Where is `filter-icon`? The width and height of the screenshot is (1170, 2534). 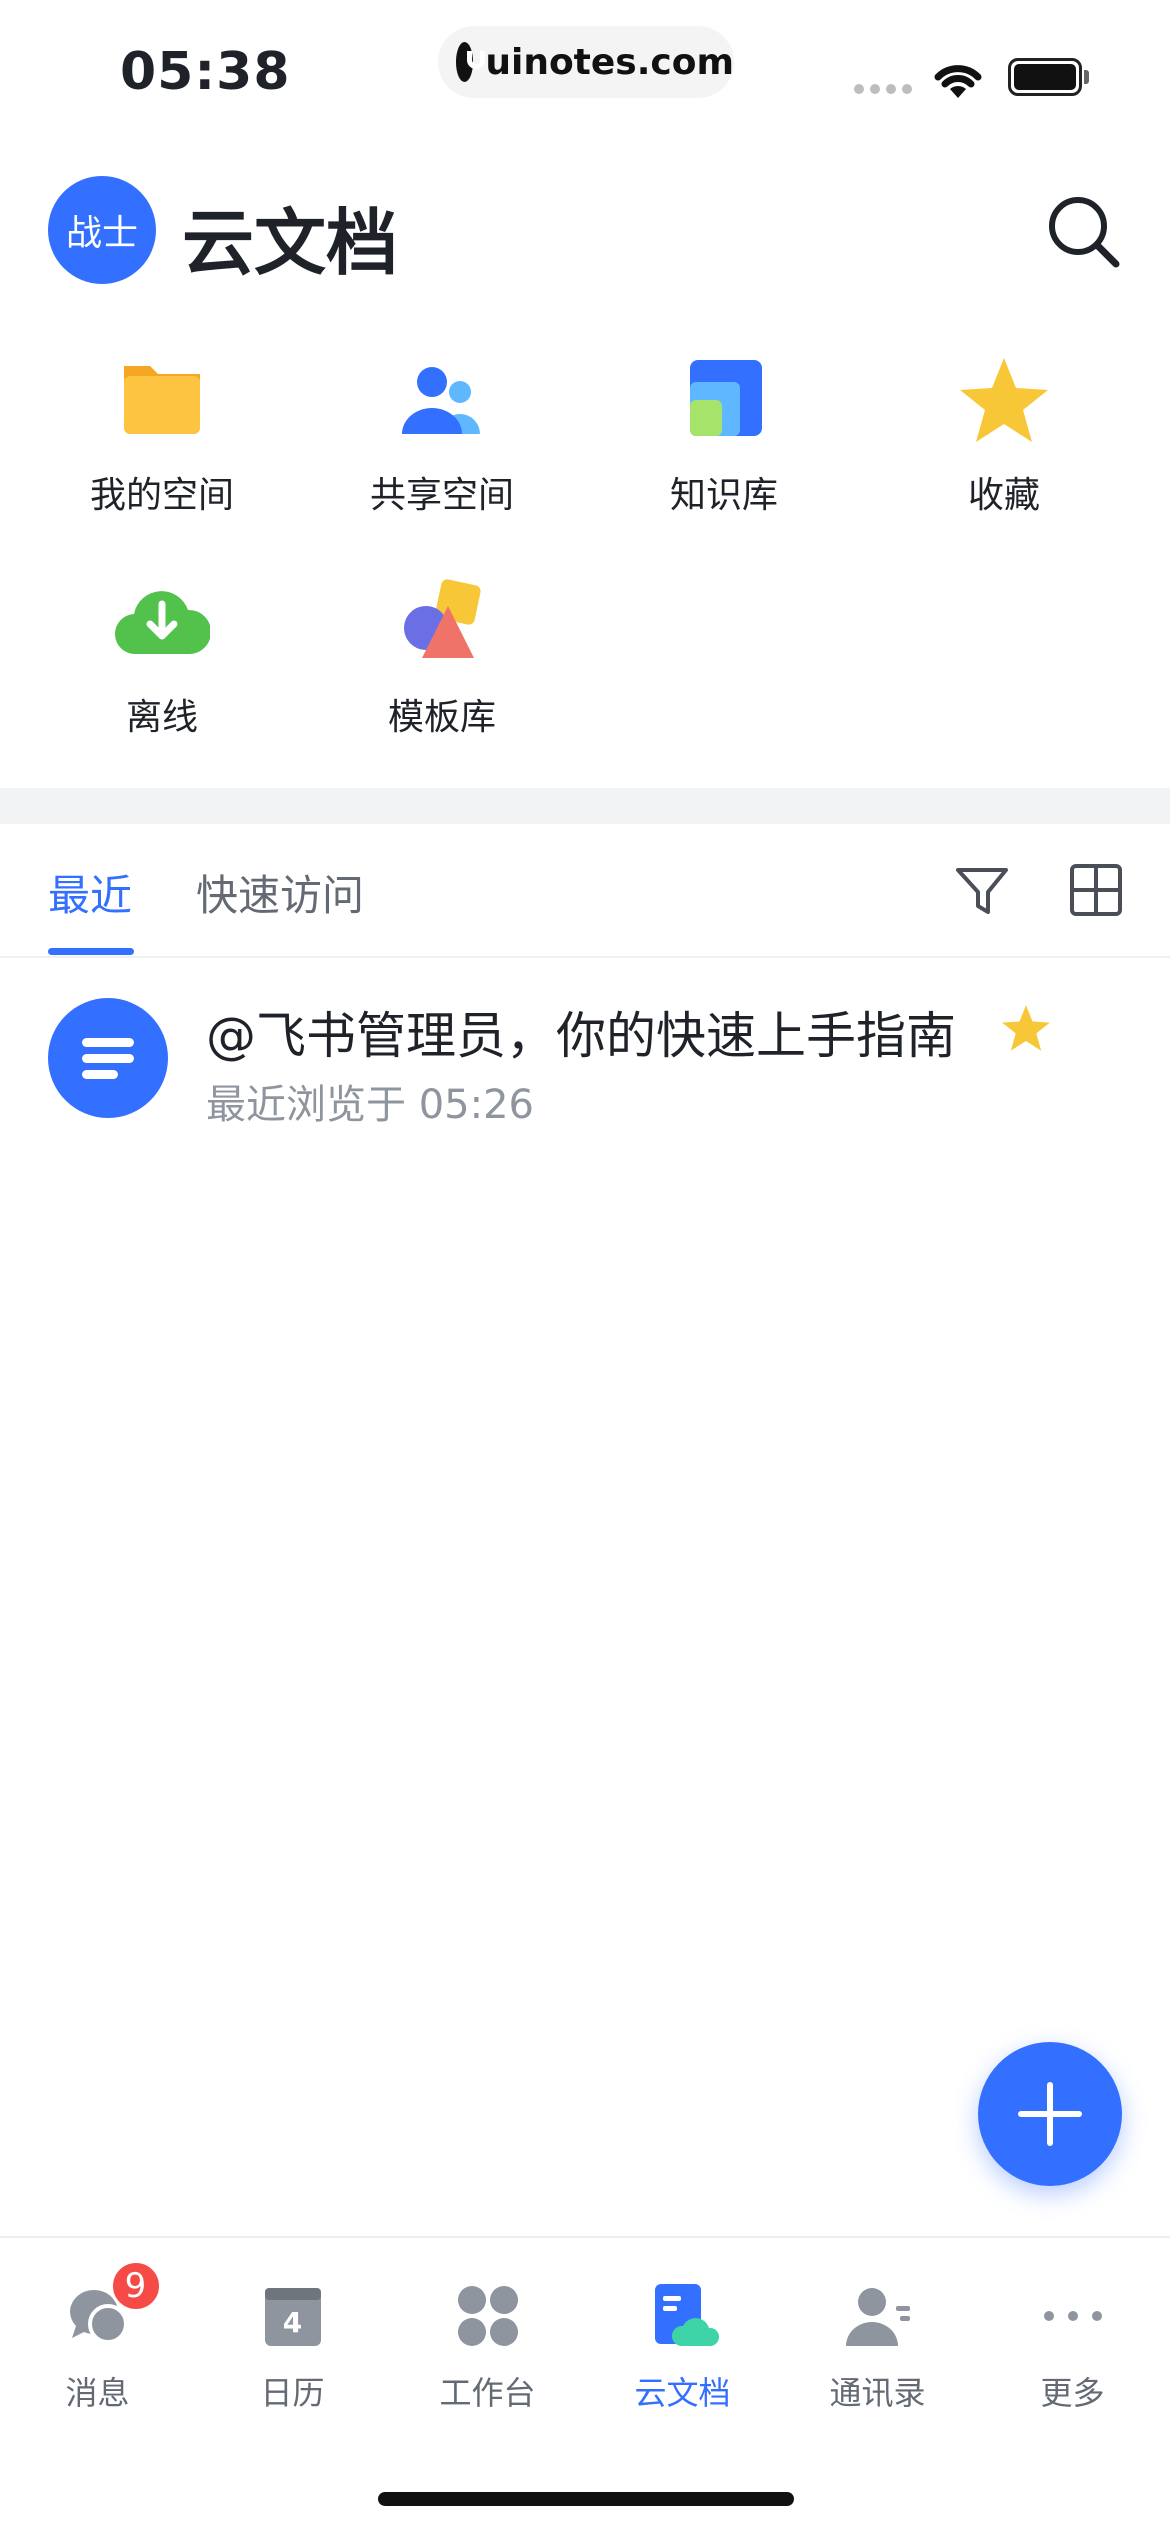 filter-icon is located at coordinates (982, 890).